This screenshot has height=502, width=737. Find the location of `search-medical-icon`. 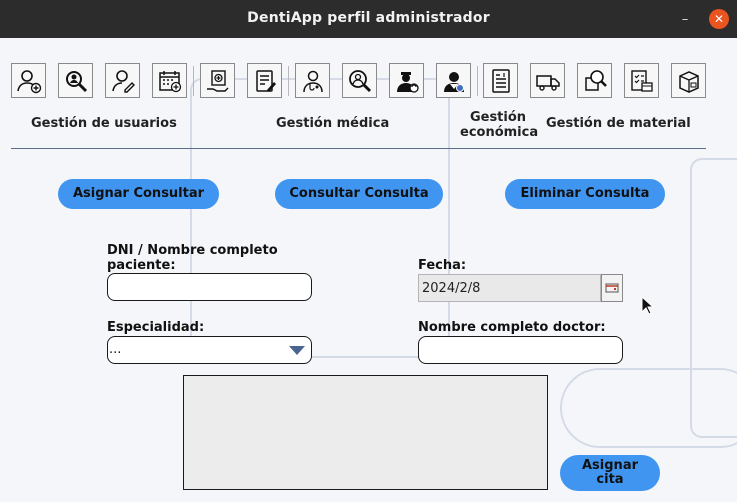

search-medical-icon is located at coordinates (359, 80).